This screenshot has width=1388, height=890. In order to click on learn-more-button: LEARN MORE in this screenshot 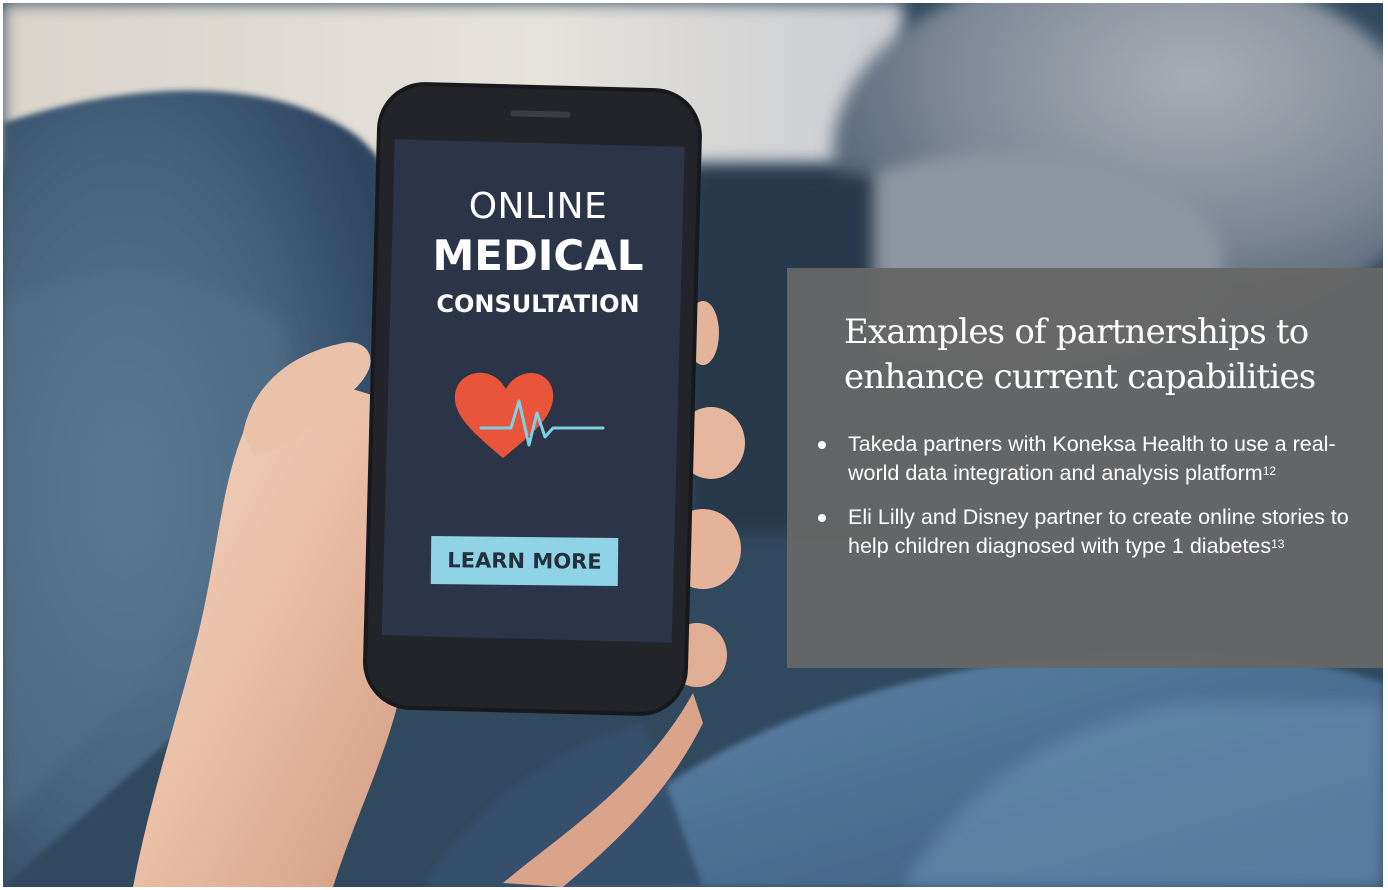, I will do `click(524, 561)`.